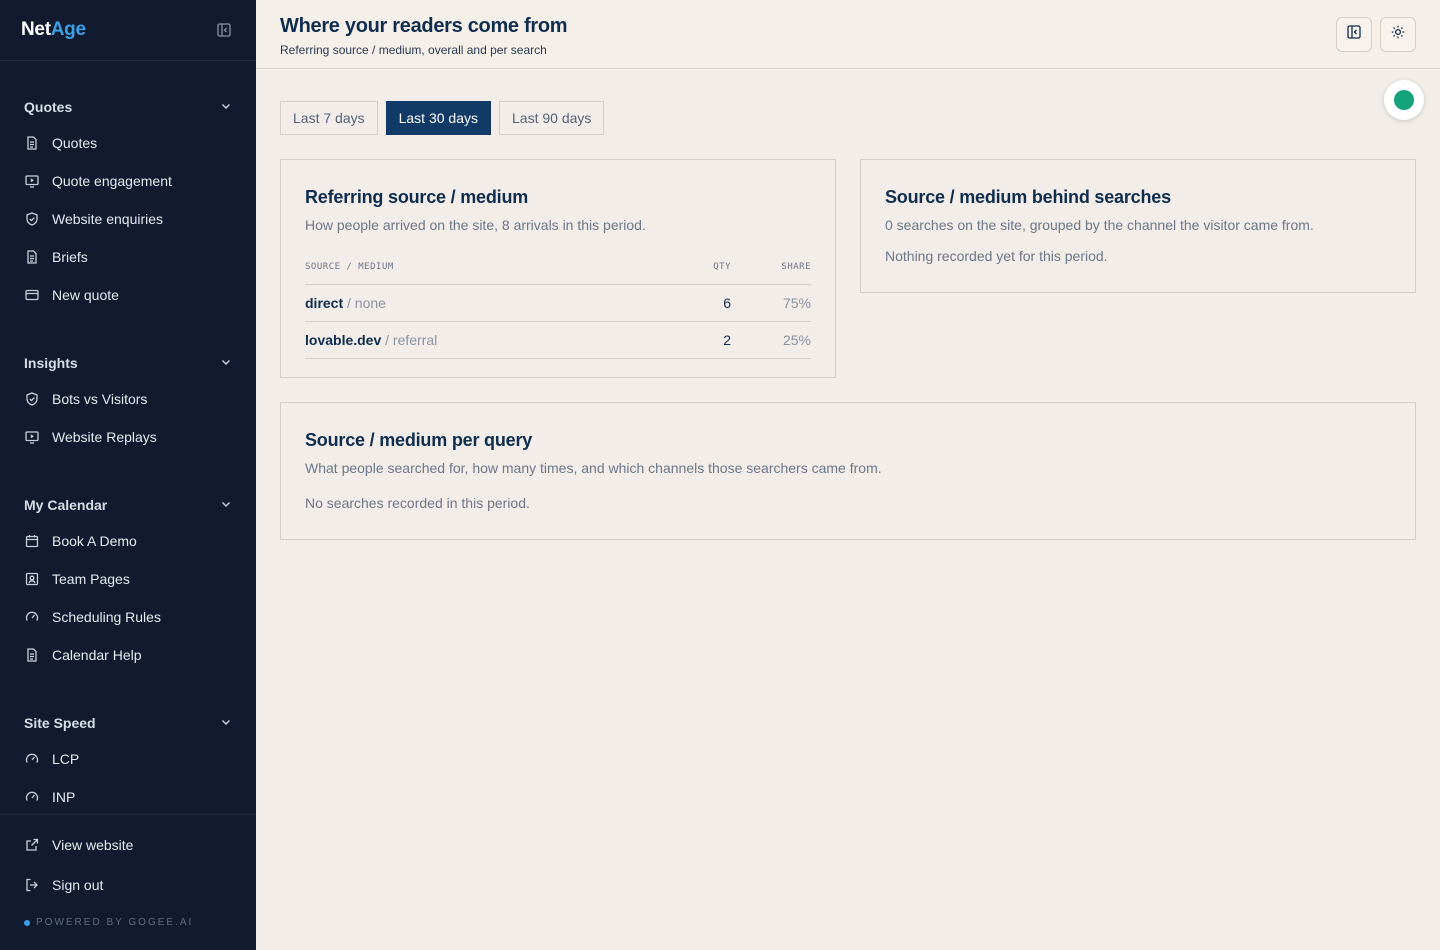 The height and width of the screenshot is (950, 1440). Describe the element at coordinates (1354, 34) in the screenshot. I see `panel-toggle-button` at that location.